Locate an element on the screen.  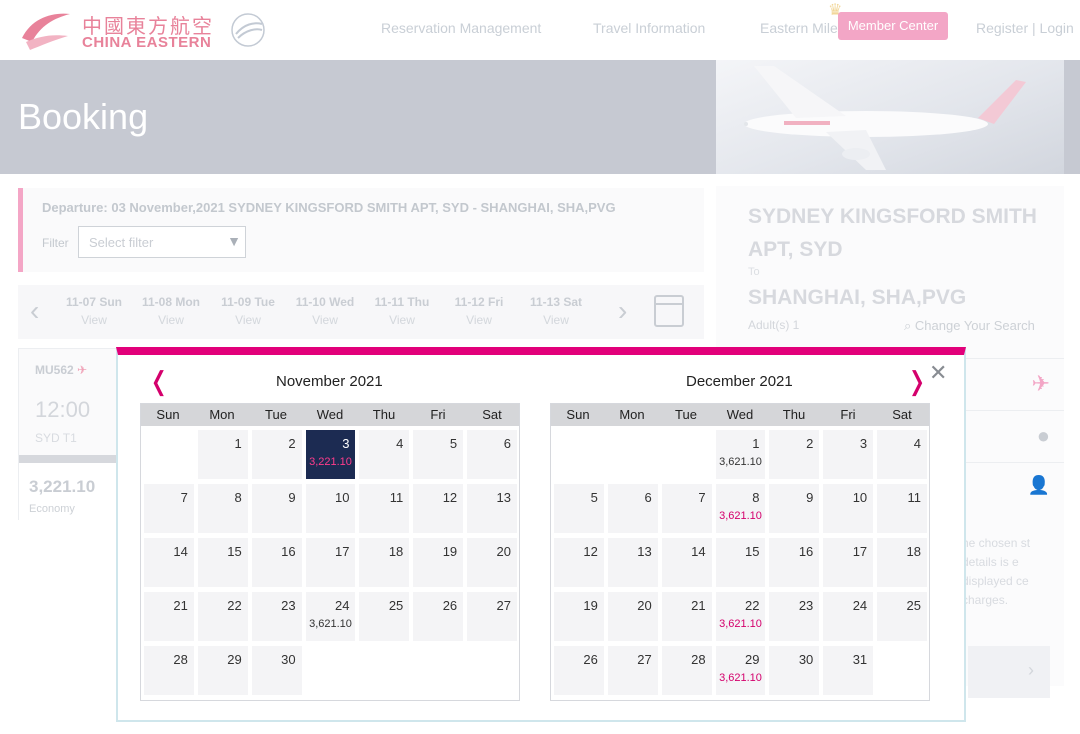
filter-label: Filter is located at coordinates (55, 243).